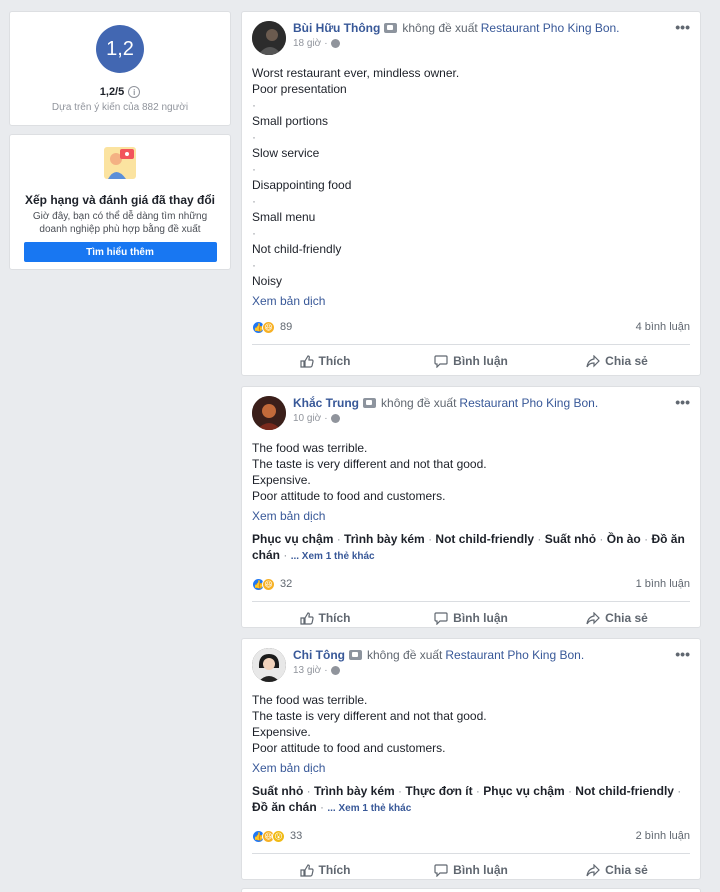 The height and width of the screenshot is (892, 720). What do you see at coordinates (120, 49) in the screenshot?
I see `rating-circle: 1,2` at bounding box center [120, 49].